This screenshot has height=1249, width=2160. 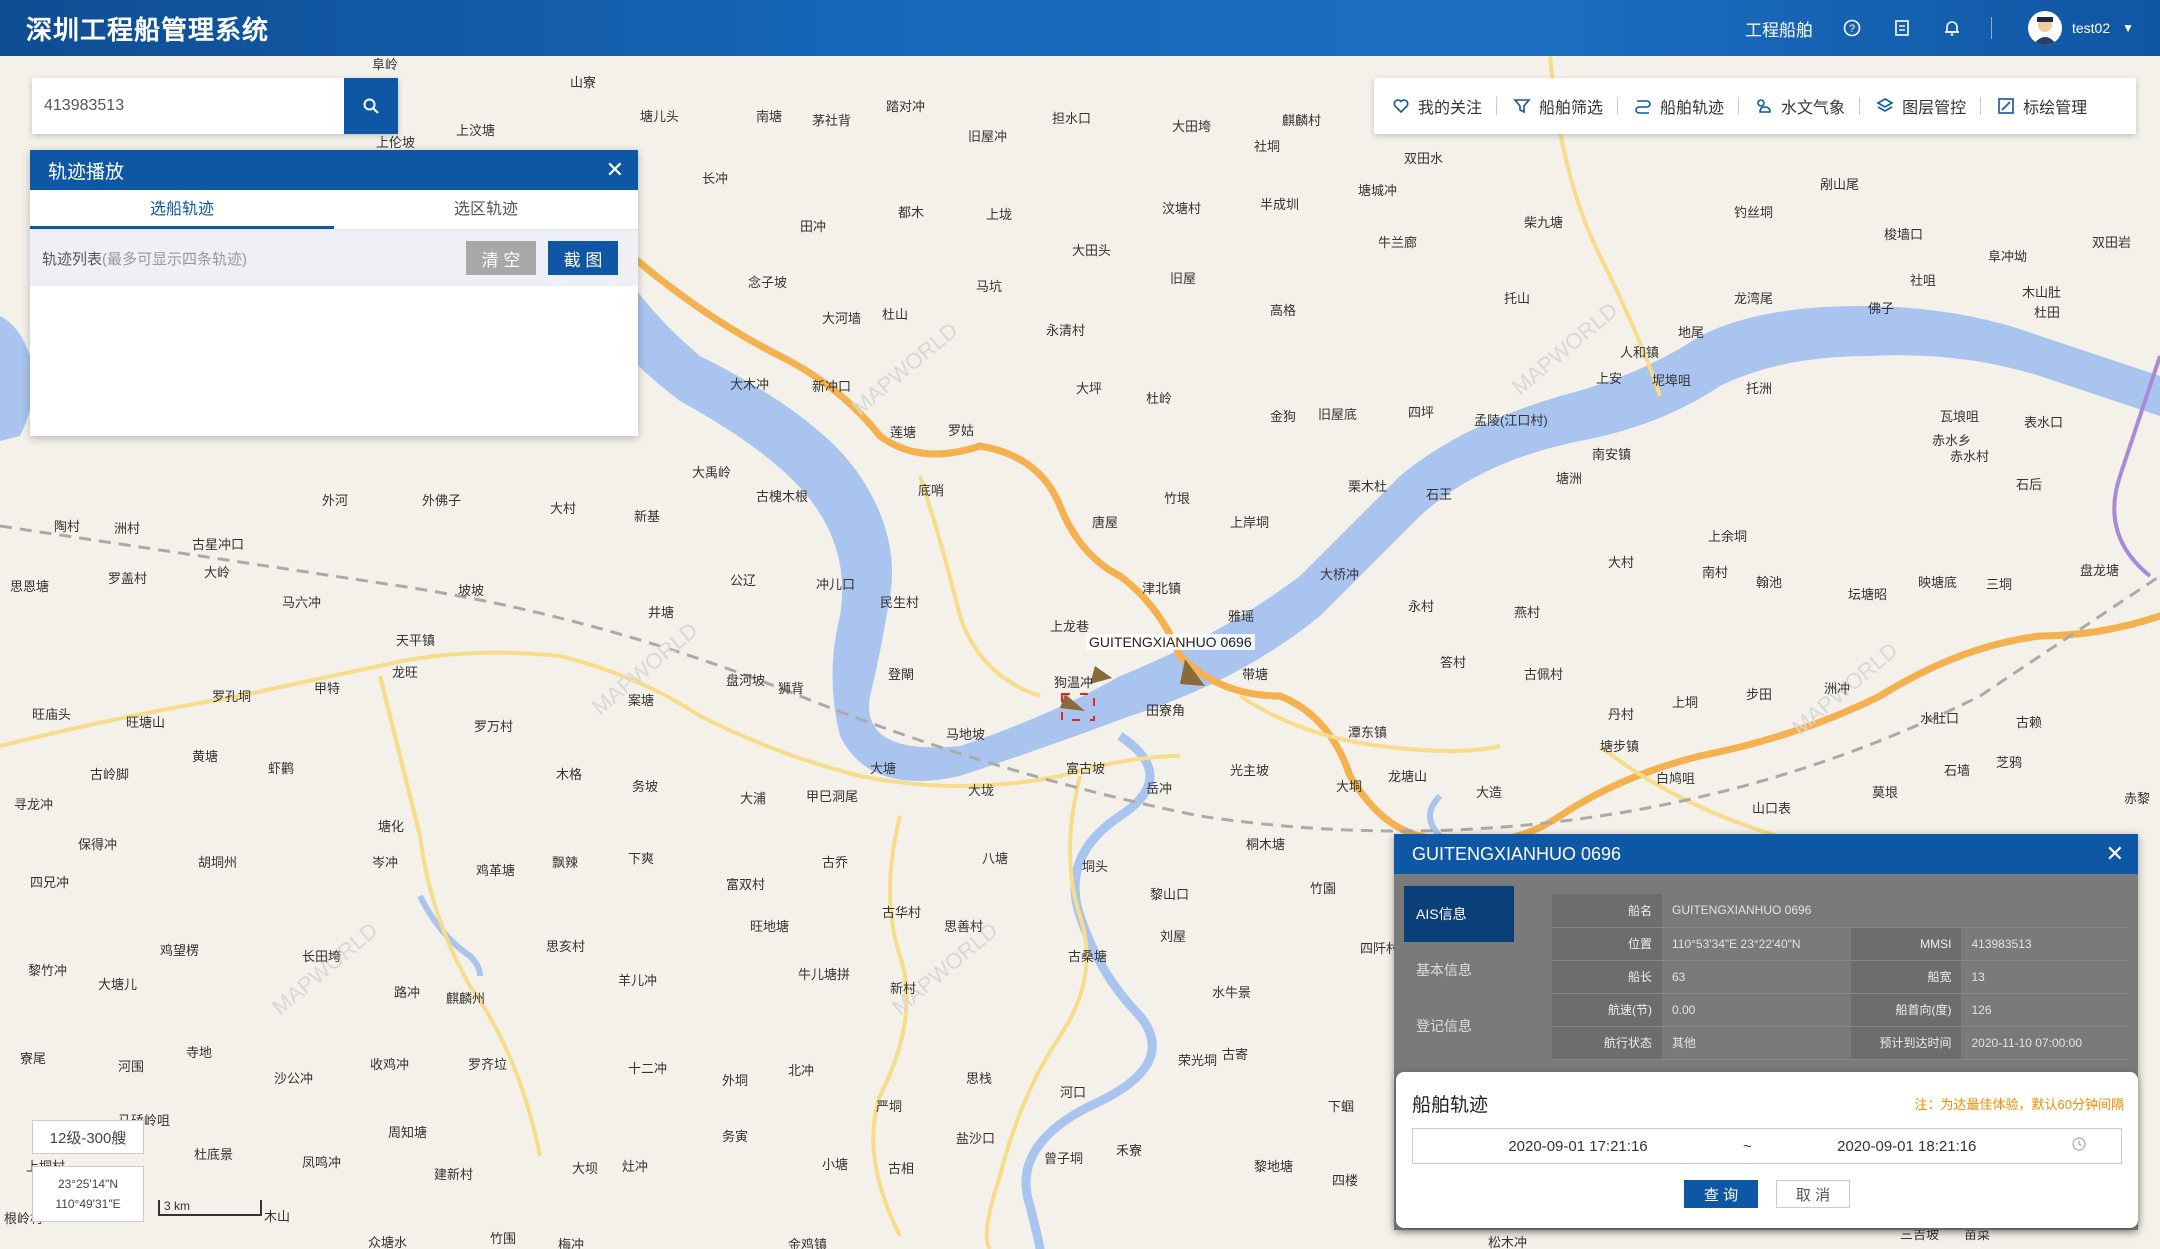 What do you see at coordinates (180, 950) in the screenshot?
I see `map-place-label: 鸡望楞` at bounding box center [180, 950].